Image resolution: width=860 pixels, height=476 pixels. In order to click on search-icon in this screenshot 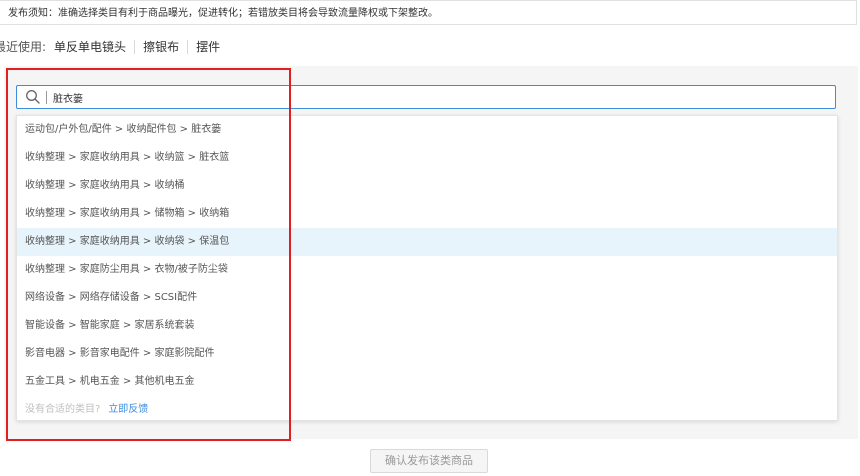, I will do `click(33, 97)`.